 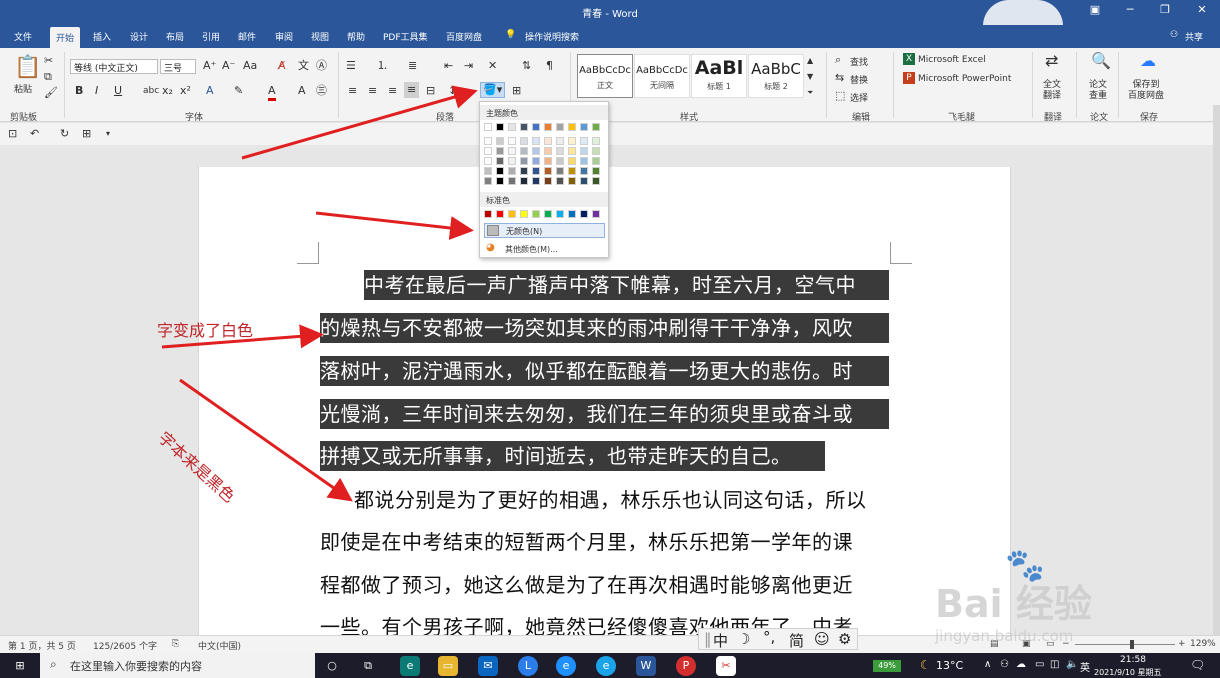 I want to click on punctuation-icon: °,, so click(x=769, y=637).